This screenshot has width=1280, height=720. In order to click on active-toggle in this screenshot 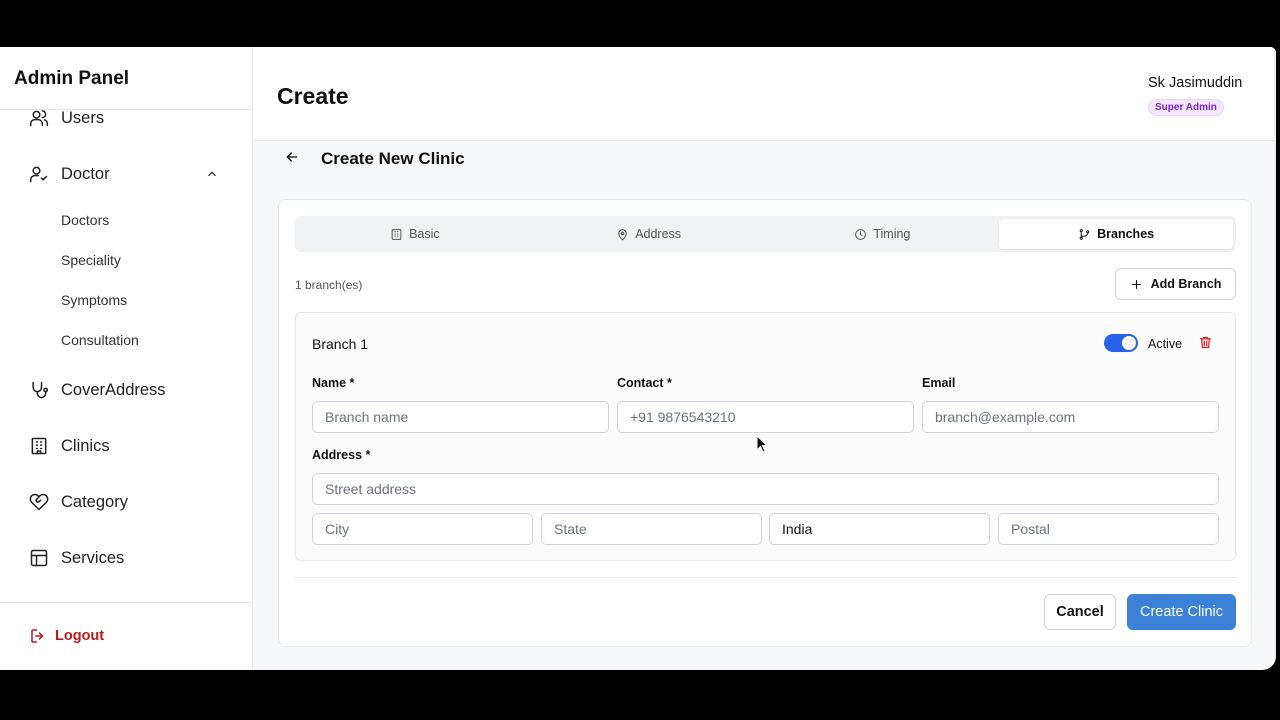, I will do `click(1121, 343)`.